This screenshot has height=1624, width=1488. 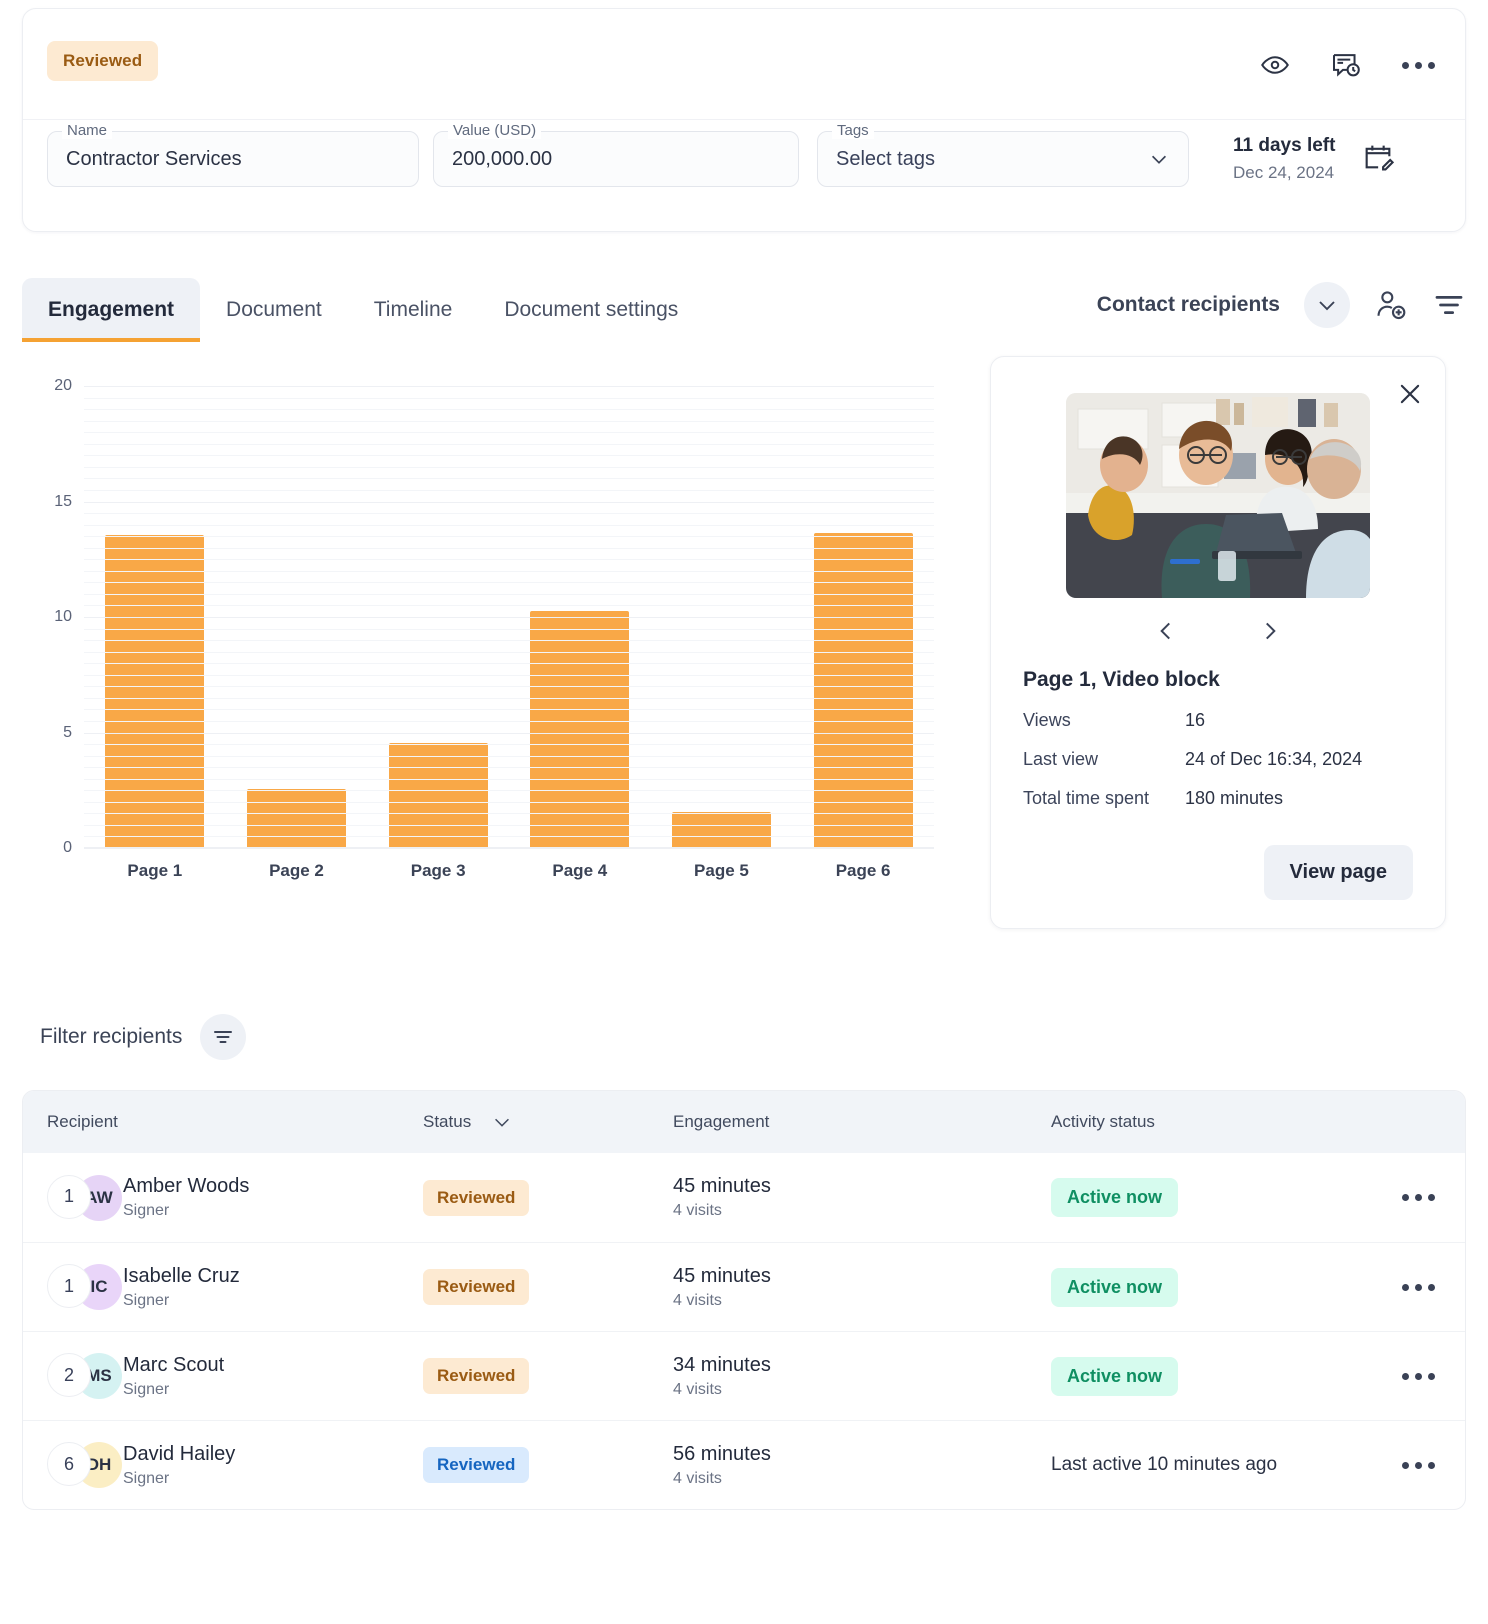 I want to click on add-person-icon, so click(x=1391, y=305).